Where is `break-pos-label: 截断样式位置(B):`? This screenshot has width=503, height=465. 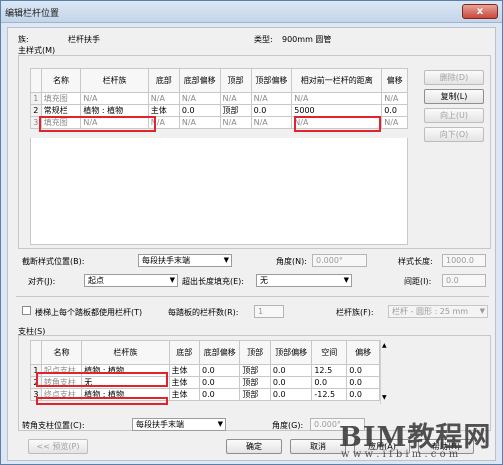
break-pos-label: 截断样式位置(B): is located at coordinates (53, 261).